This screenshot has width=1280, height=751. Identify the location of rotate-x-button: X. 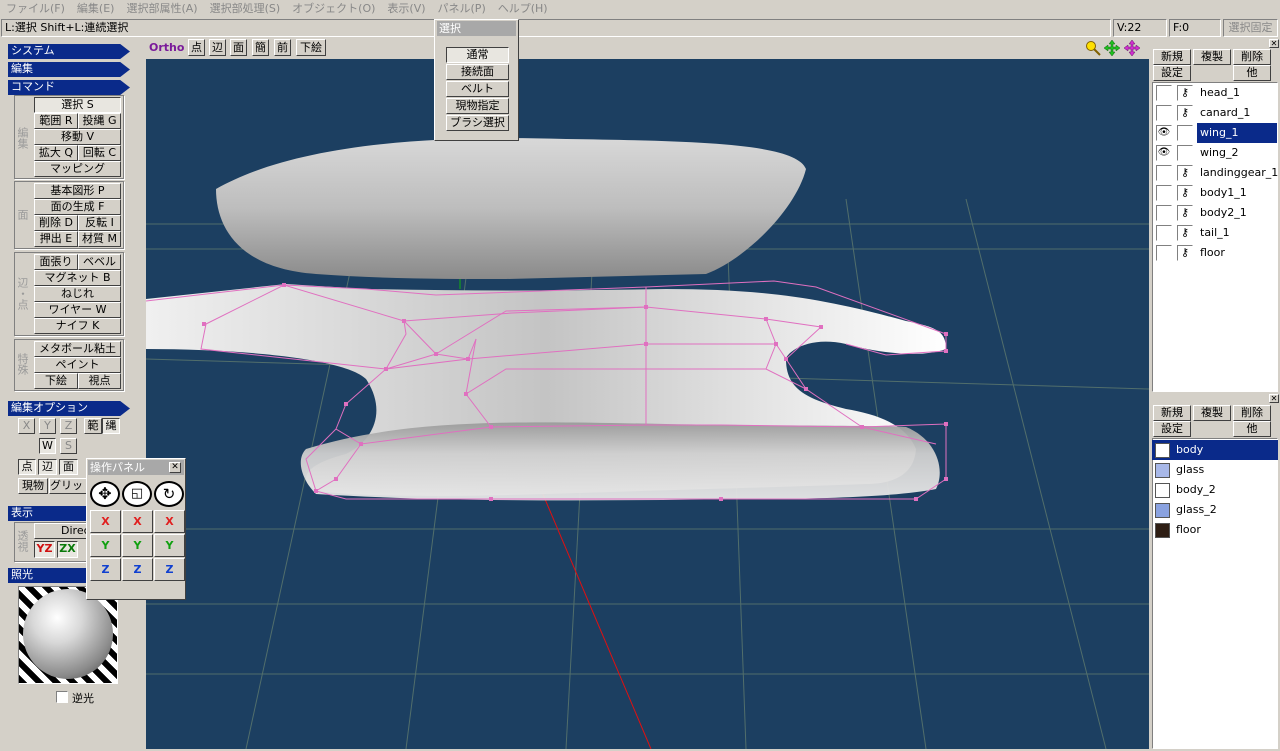
(169, 521).